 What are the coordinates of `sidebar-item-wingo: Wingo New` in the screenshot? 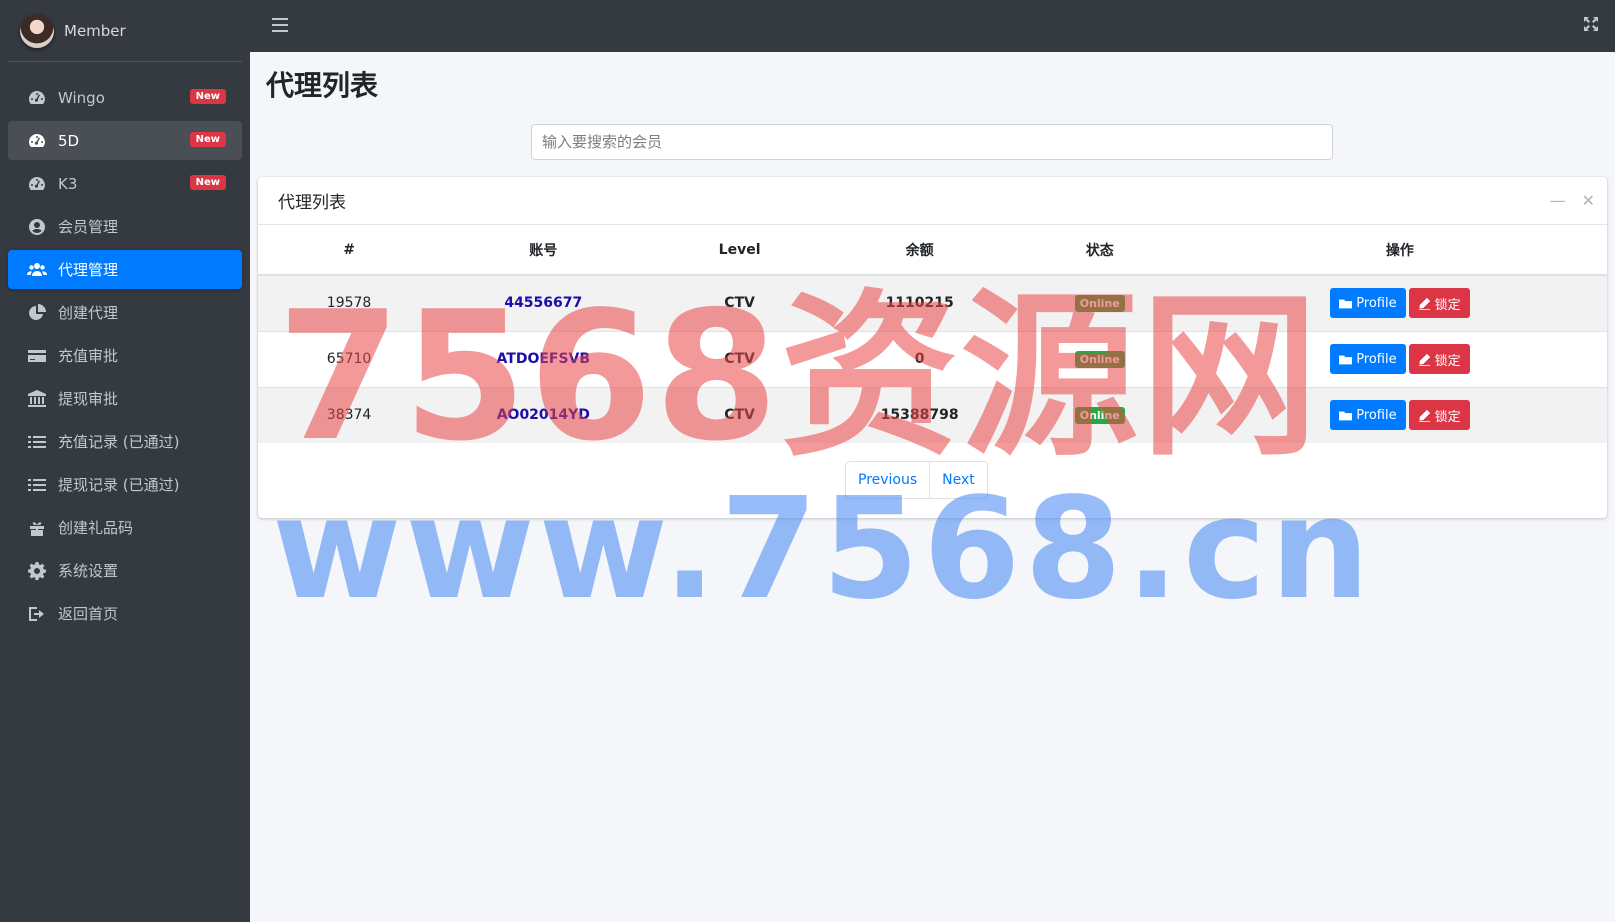 It's located at (125, 97).